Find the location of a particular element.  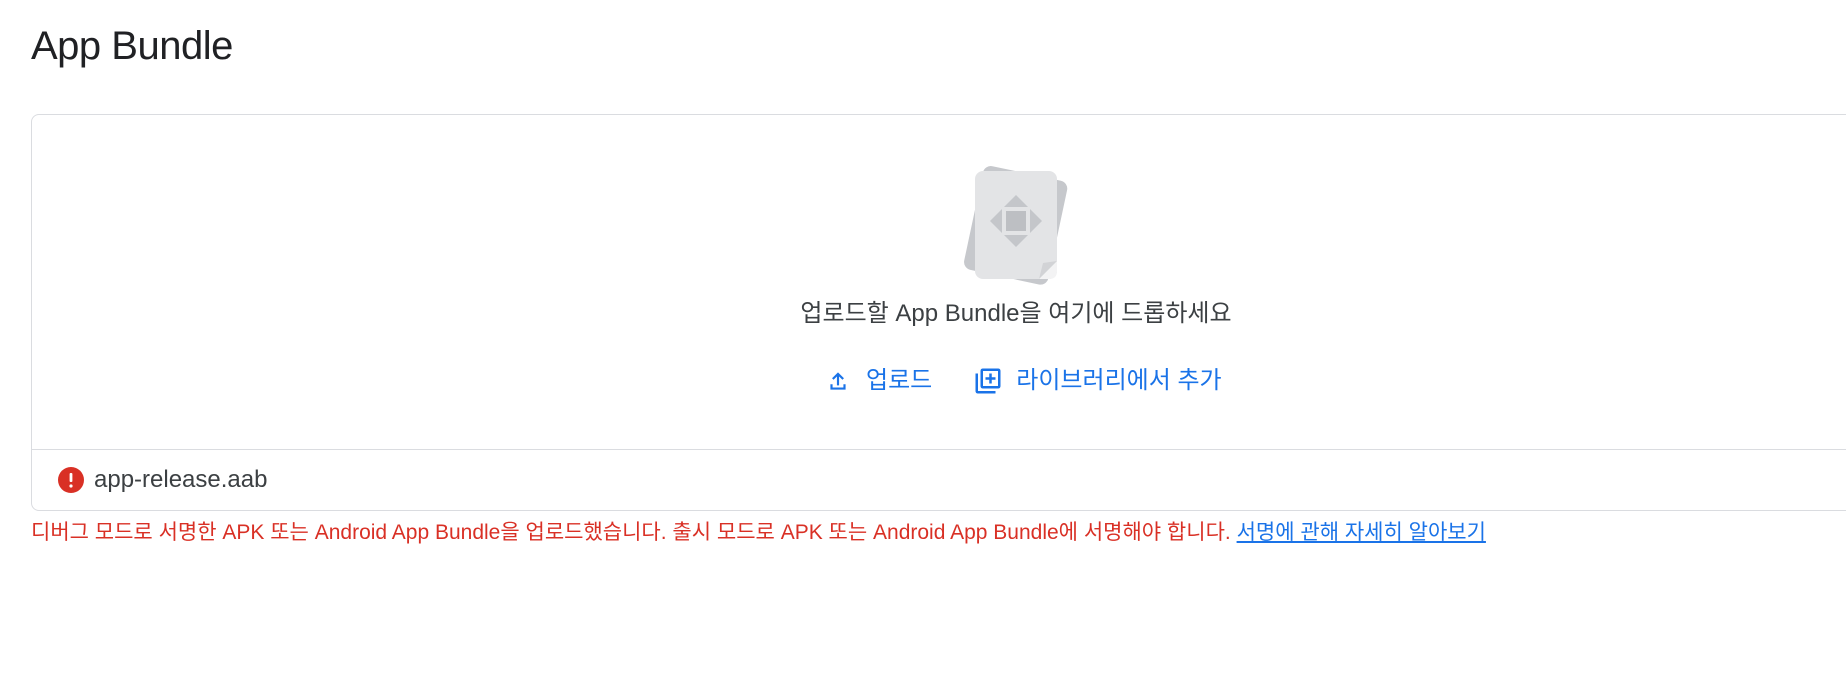

library-add-icon is located at coordinates (988, 381).